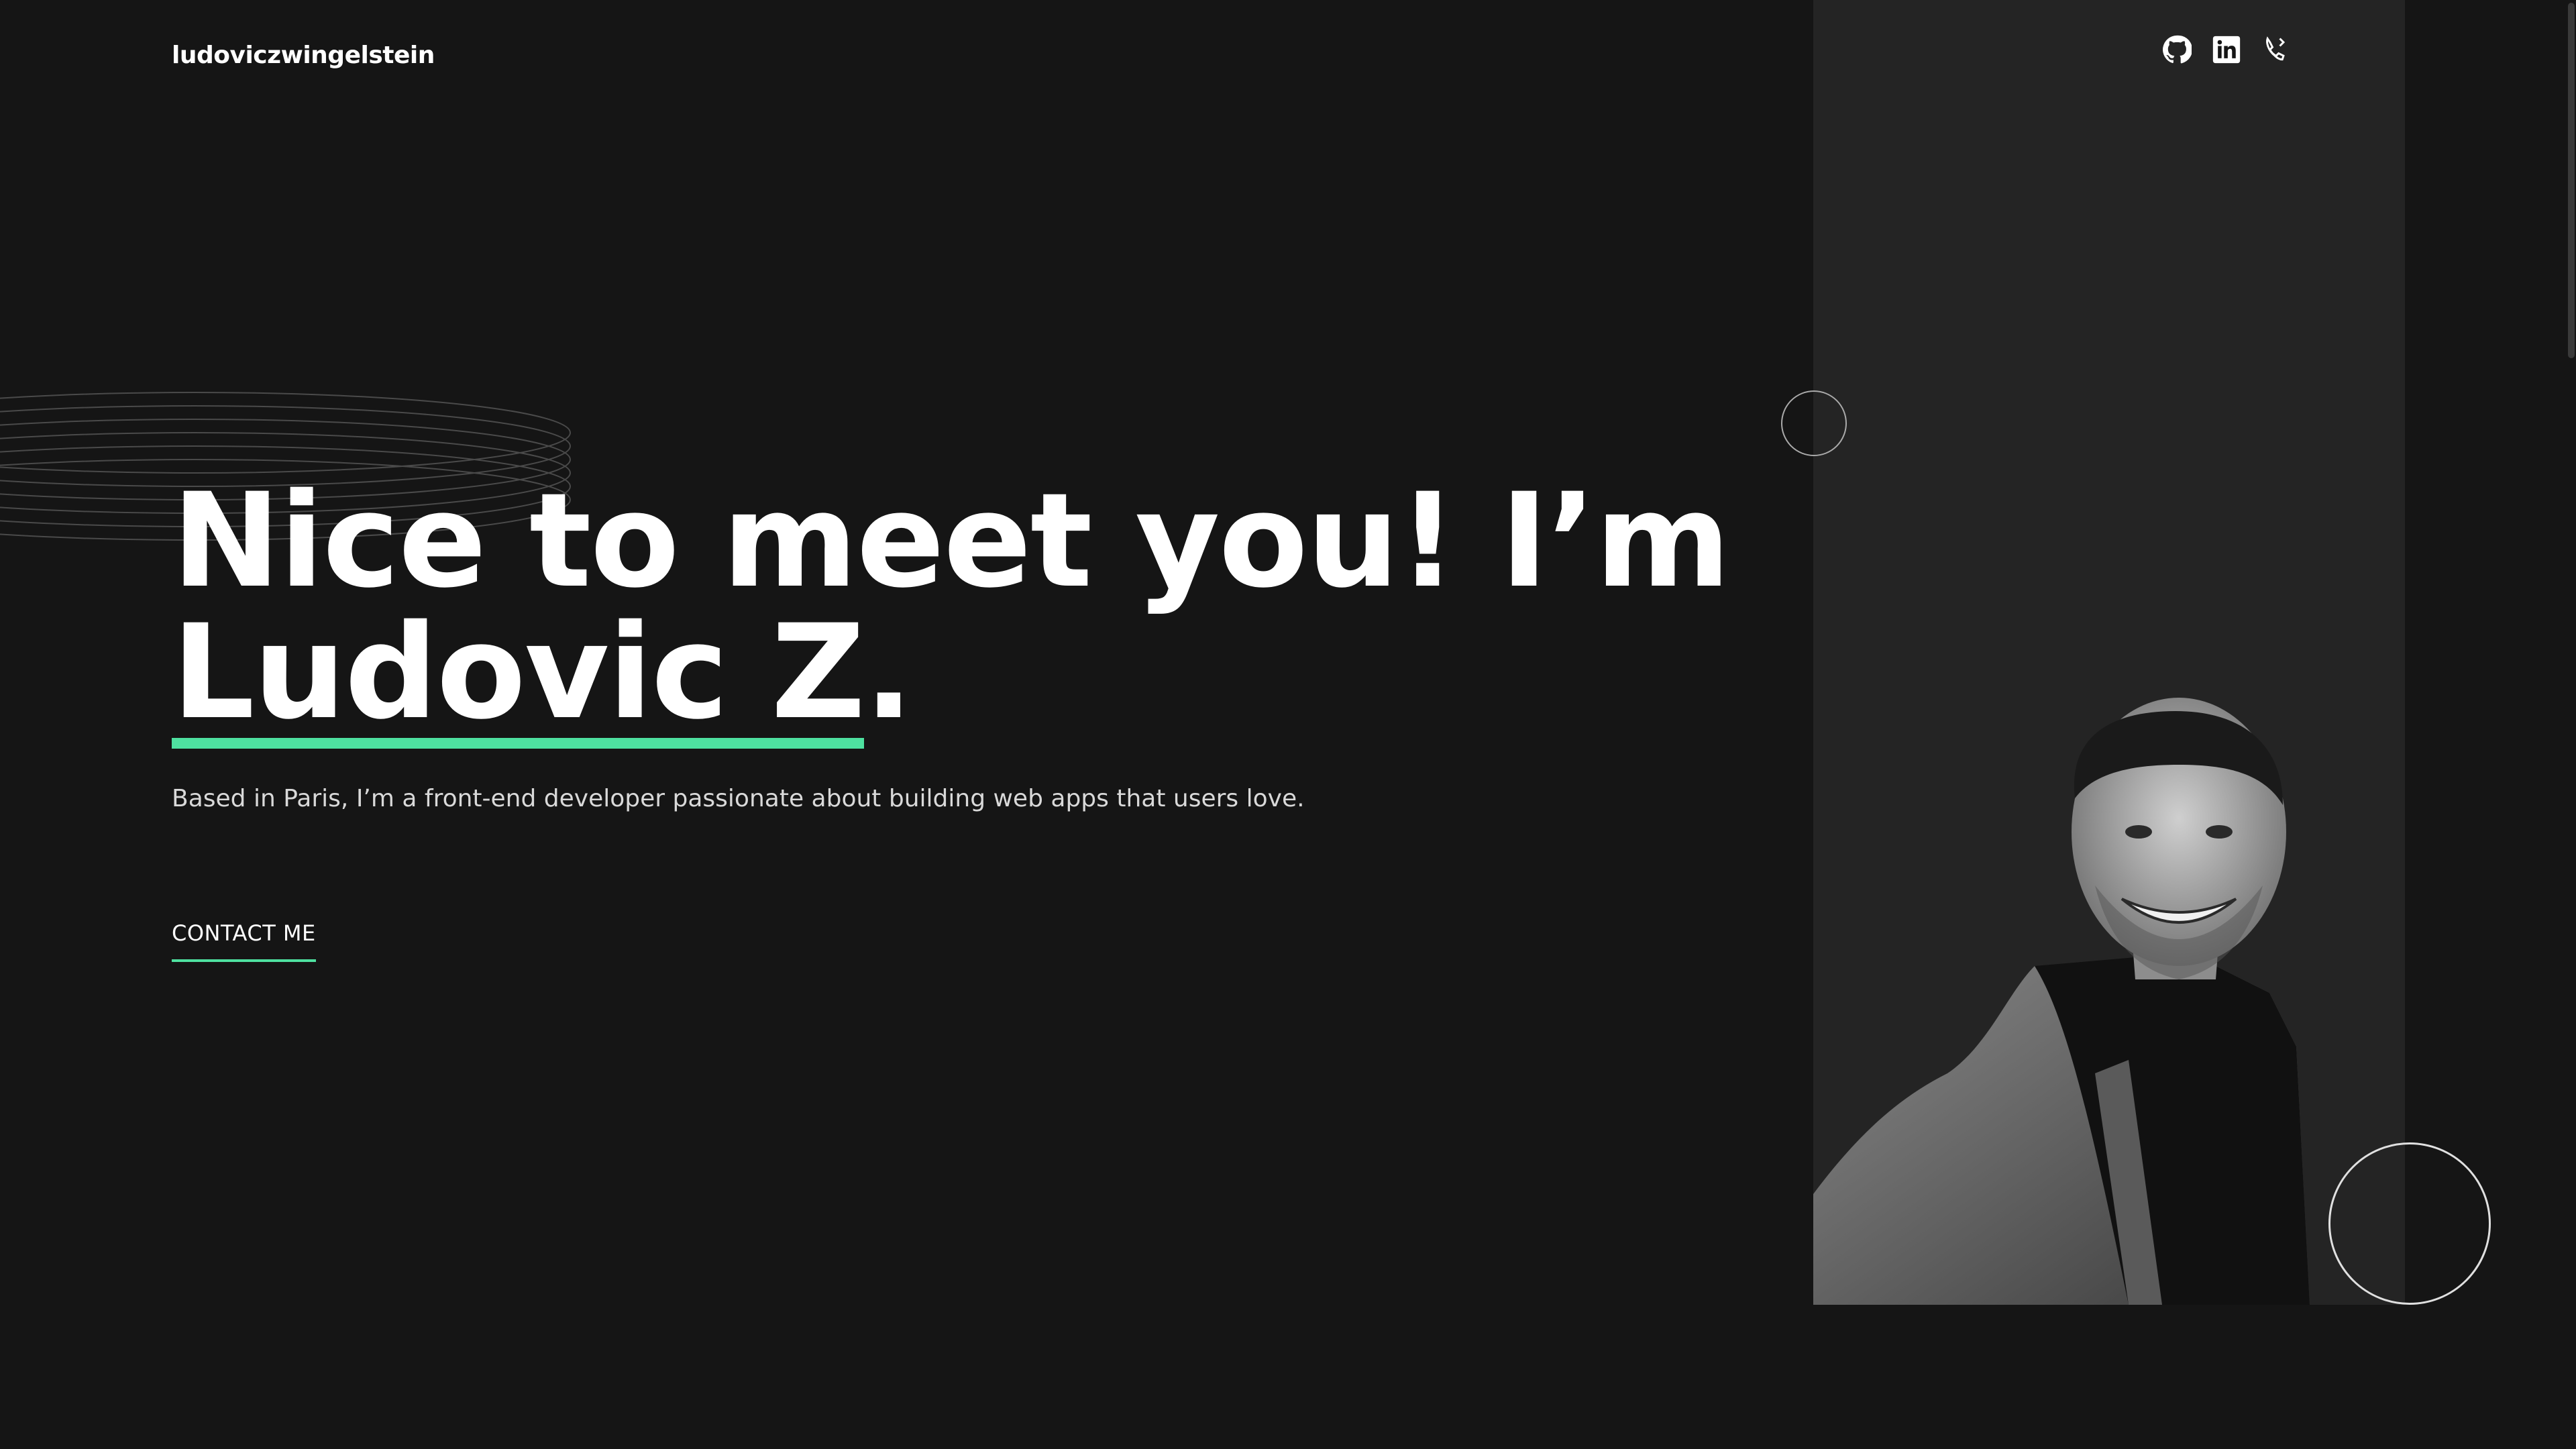 This screenshot has width=2576, height=1449. What do you see at coordinates (2409, 1223) in the screenshot?
I see `decorative-circle-large` at bounding box center [2409, 1223].